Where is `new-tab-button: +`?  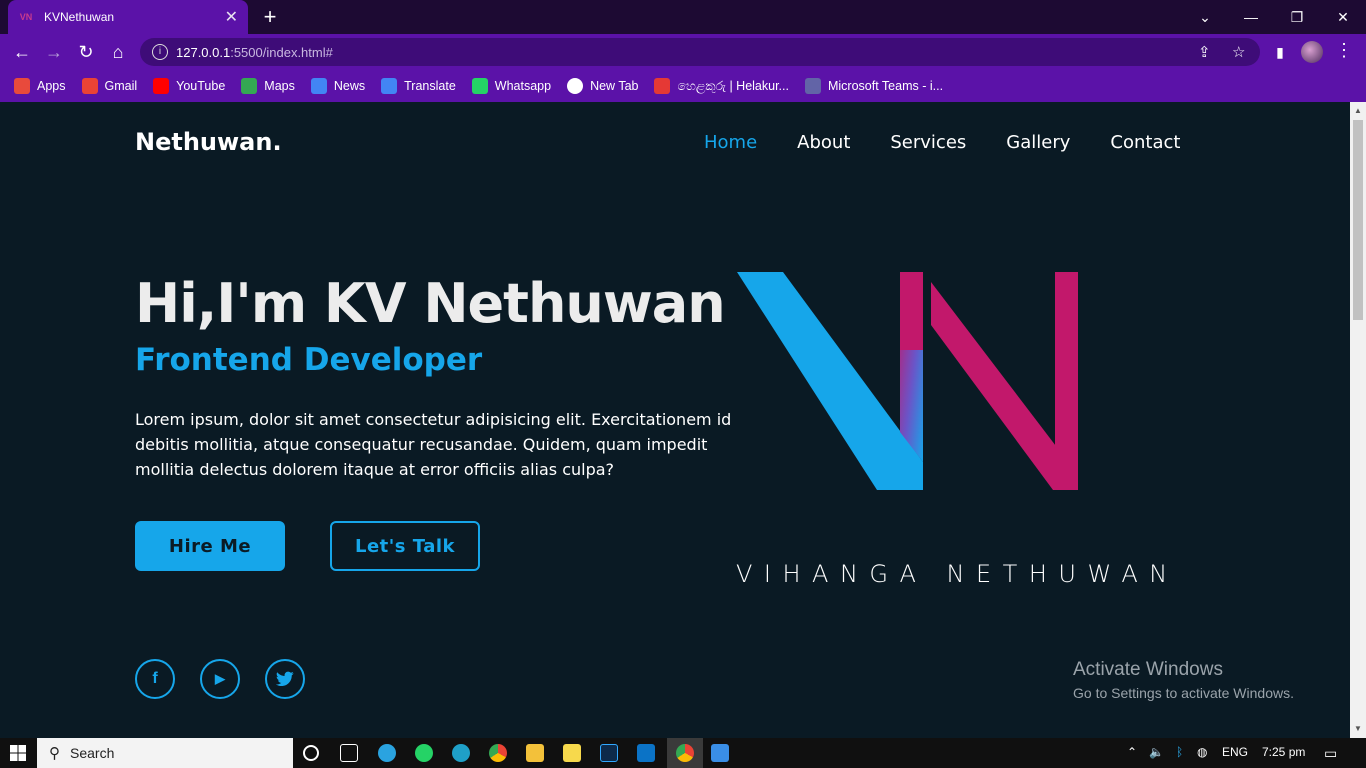 new-tab-button: + is located at coordinates (270, 17).